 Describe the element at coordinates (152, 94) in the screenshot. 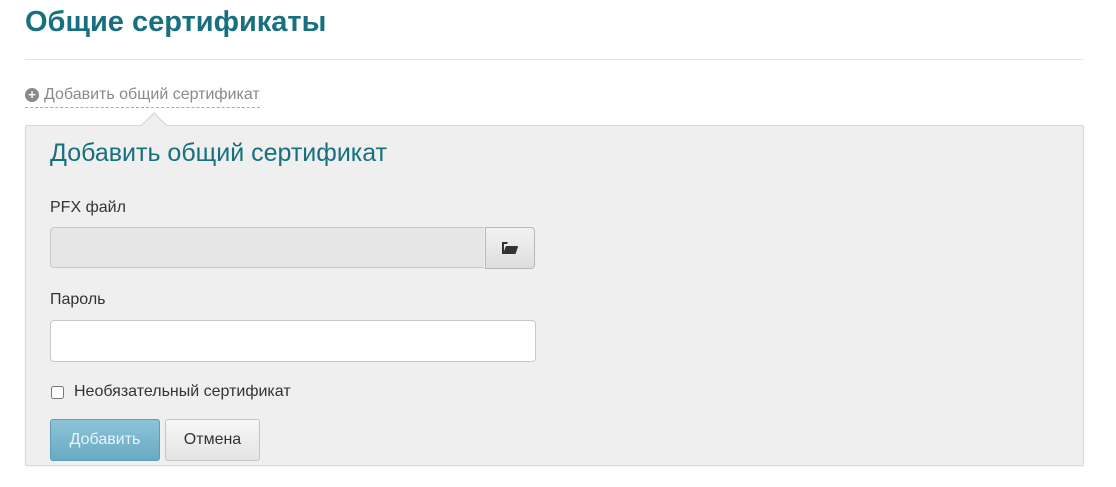

I see `add-certificate-link-label: Добавить общий сертификат` at that location.